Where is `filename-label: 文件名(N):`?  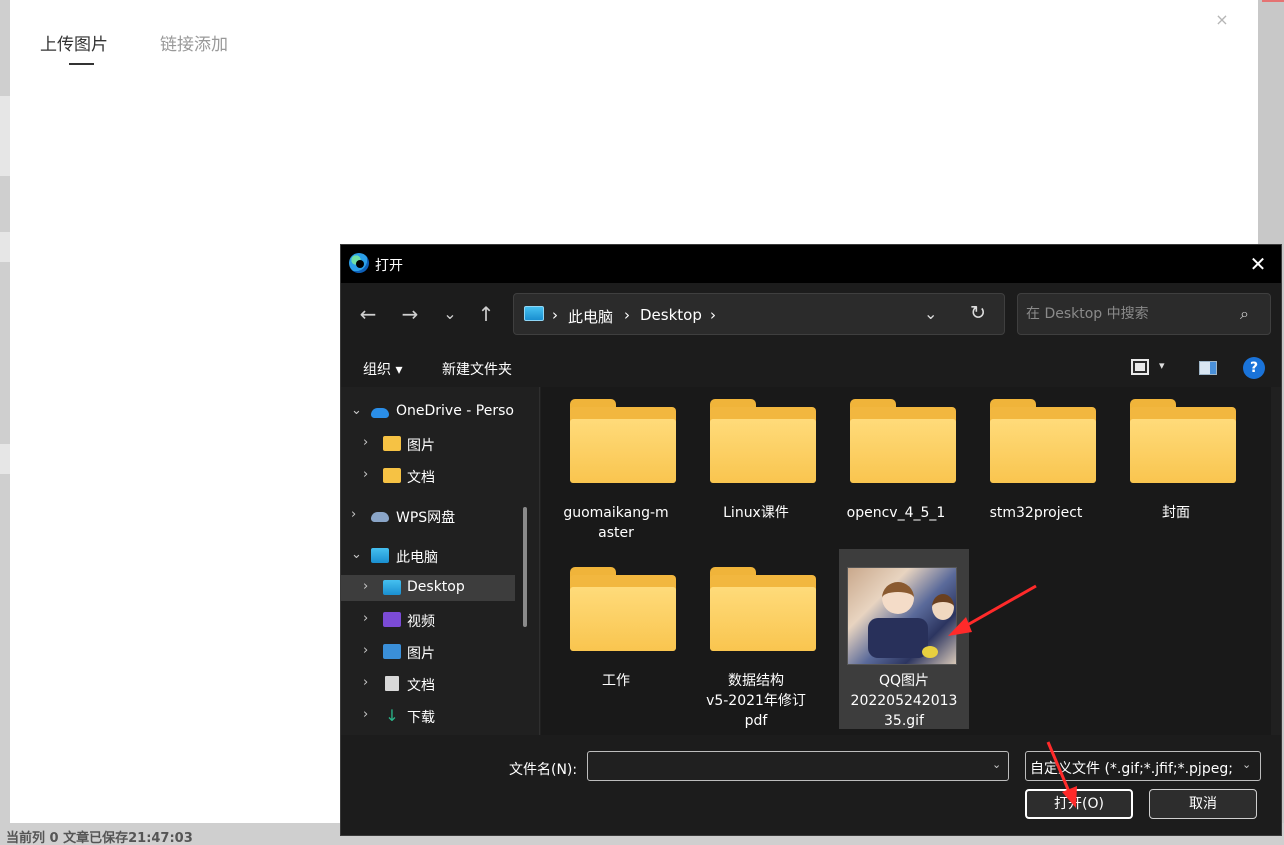
filename-label: 文件名(N): is located at coordinates (543, 770).